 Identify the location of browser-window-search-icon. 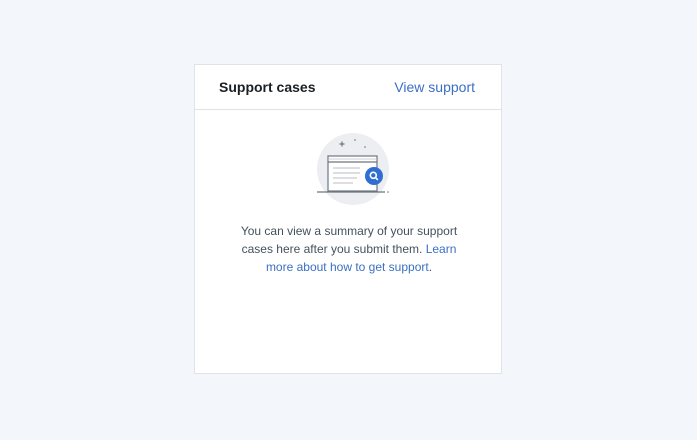
(353, 169).